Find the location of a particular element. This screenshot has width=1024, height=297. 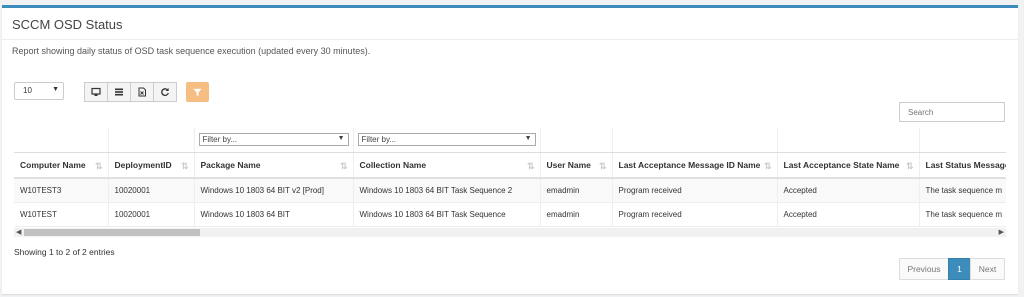

refresh-button is located at coordinates (165, 92).